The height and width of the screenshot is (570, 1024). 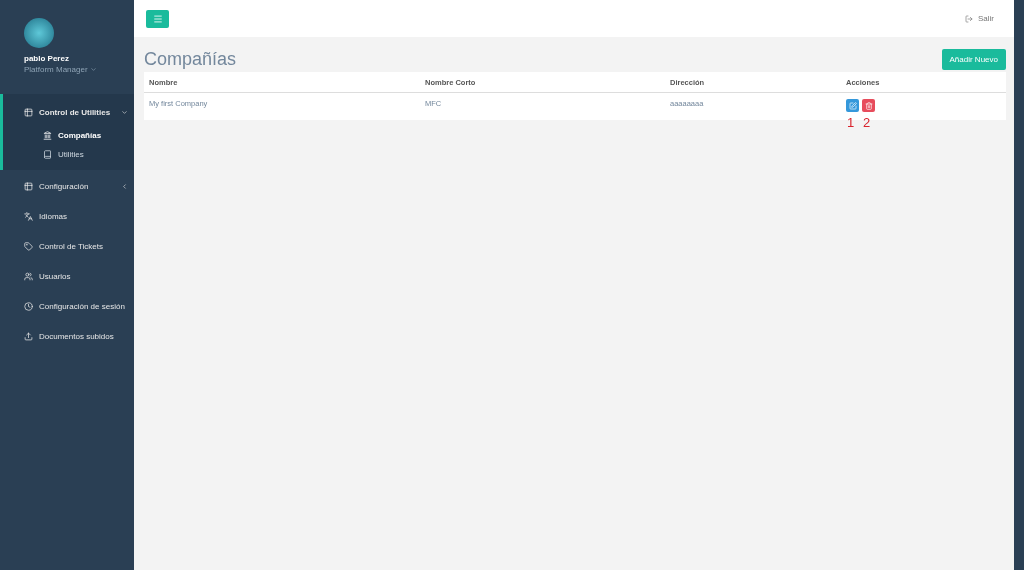 What do you see at coordinates (93, 69) in the screenshot?
I see `caret-icon` at bounding box center [93, 69].